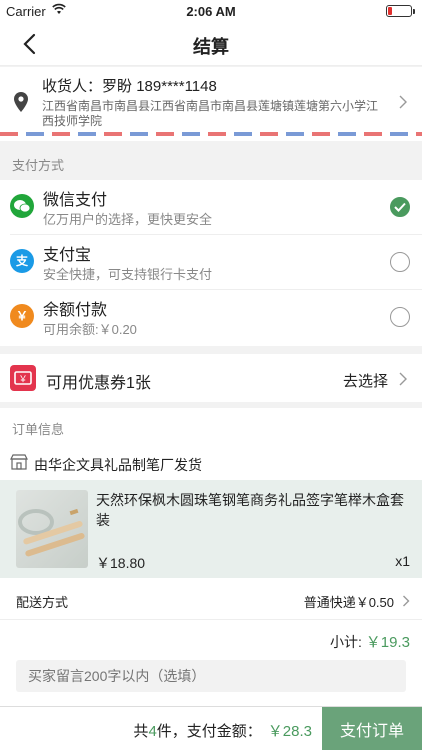 The width and height of the screenshot is (422, 750). What do you see at coordinates (52, 529) in the screenshot?
I see `product-image` at bounding box center [52, 529].